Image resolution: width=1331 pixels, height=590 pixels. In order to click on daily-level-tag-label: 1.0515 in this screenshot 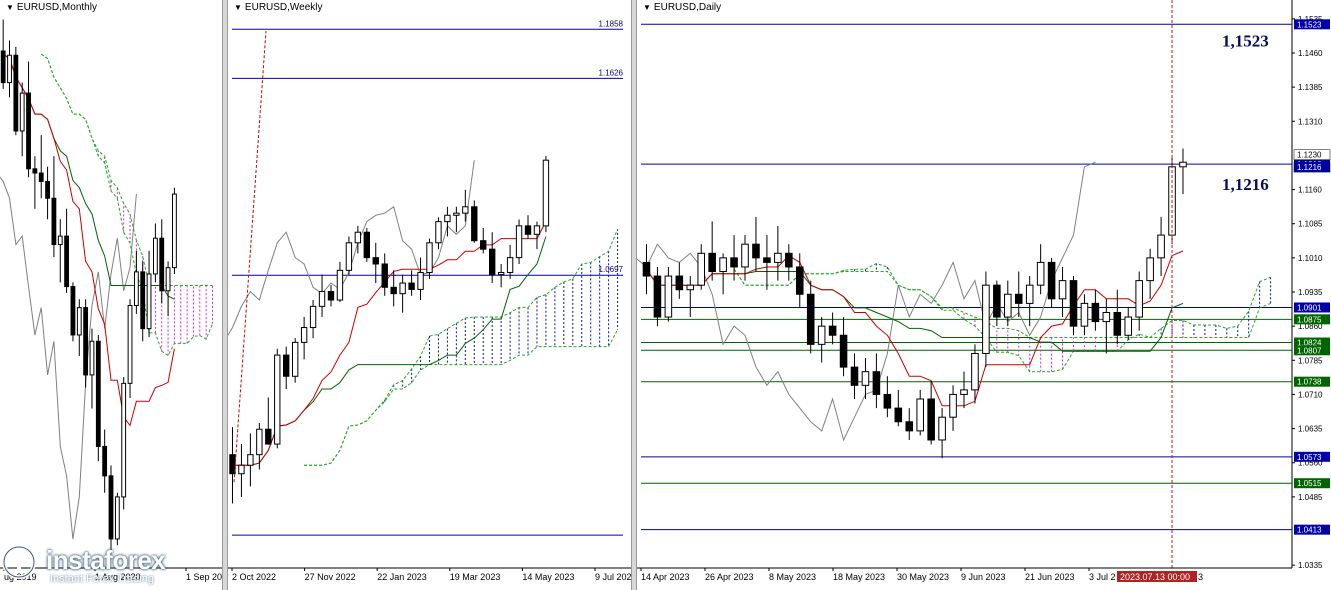, I will do `click(1309, 483)`.